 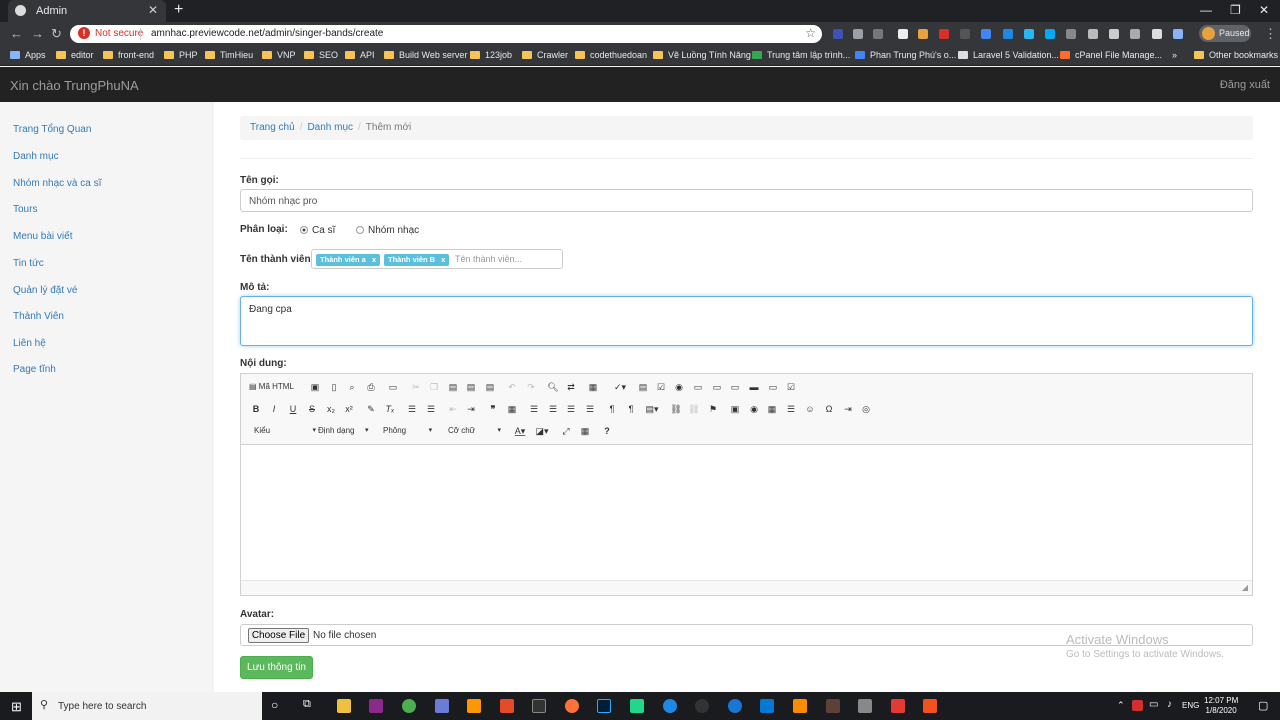 What do you see at coordinates (16, 33) in the screenshot?
I see `back-icon: ←` at bounding box center [16, 33].